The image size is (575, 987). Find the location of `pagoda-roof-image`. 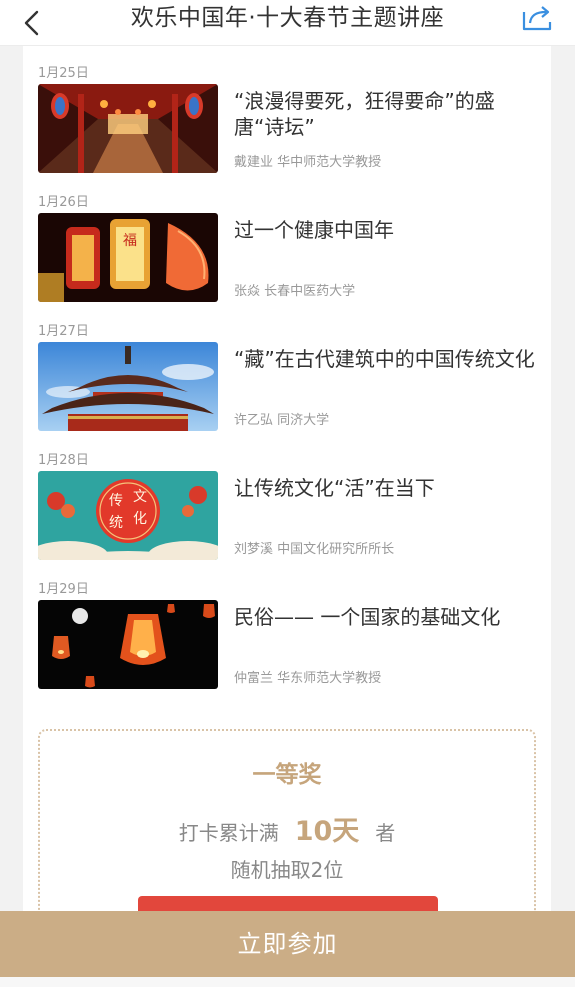

pagoda-roof-image is located at coordinates (128, 386).